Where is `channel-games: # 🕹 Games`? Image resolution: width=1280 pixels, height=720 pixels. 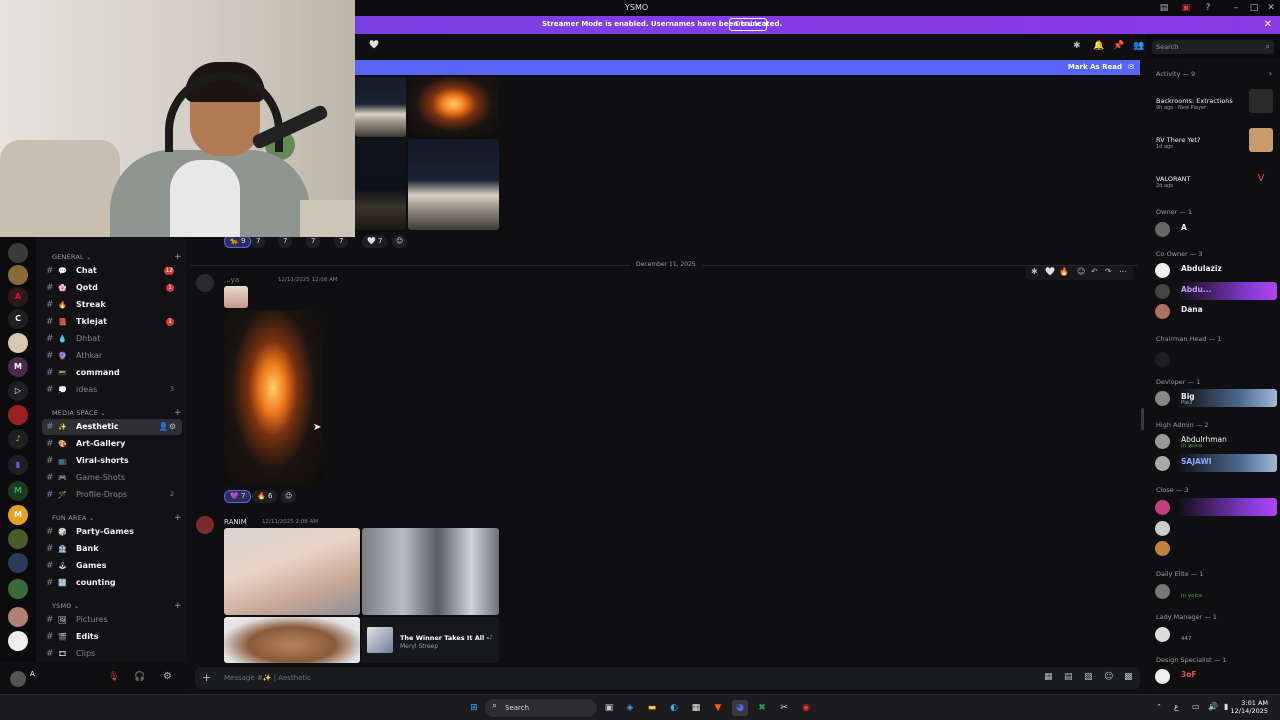
channel-games: # 🕹 Games is located at coordinates (112, 566).